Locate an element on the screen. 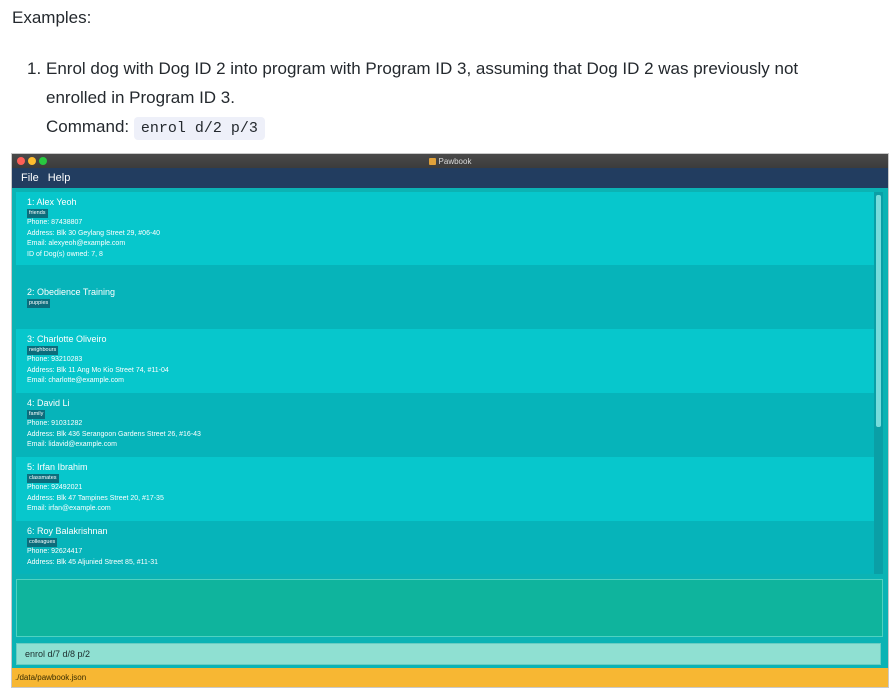 This screenshot has height=694, width=894. entity-card-title: 5: Irfan Ibrahim is located at coordinates (57, 467).